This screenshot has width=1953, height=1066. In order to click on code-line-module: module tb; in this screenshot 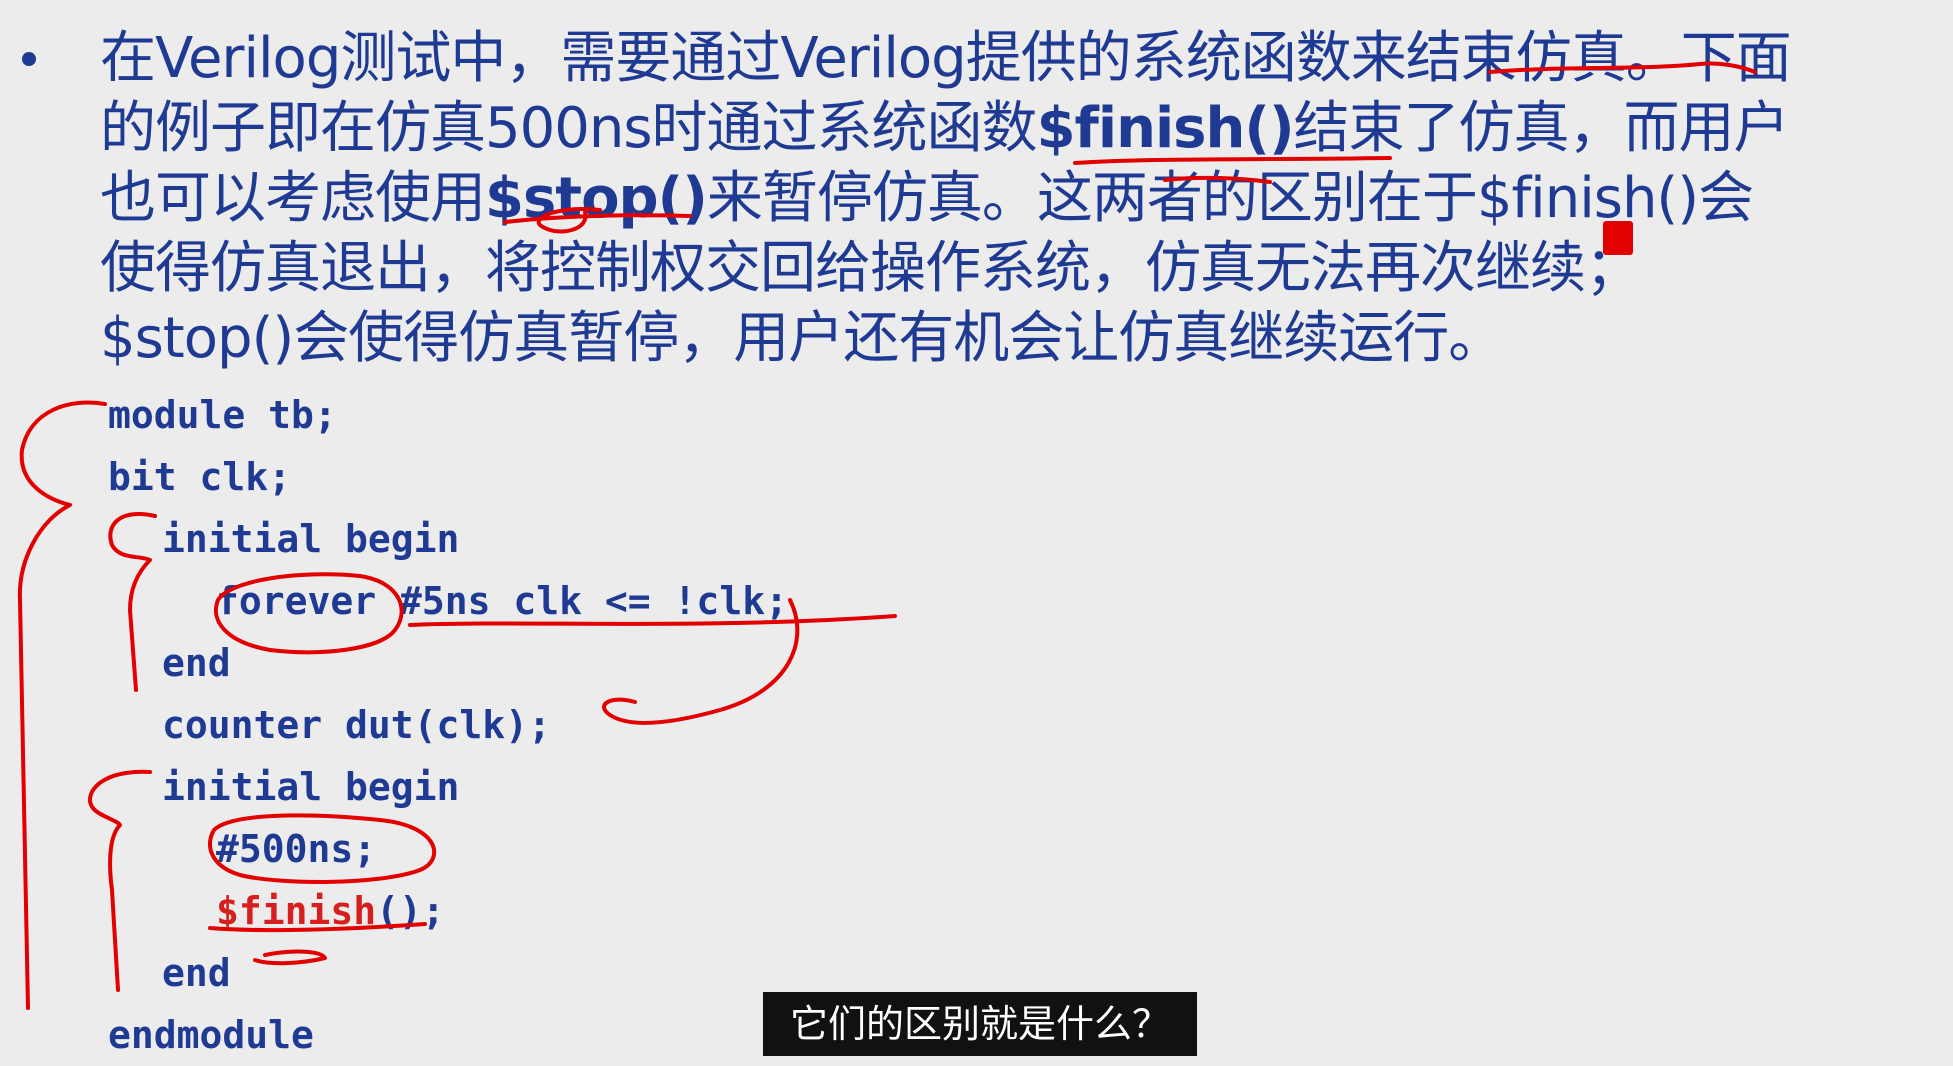, I will do `click(222, 415)`.